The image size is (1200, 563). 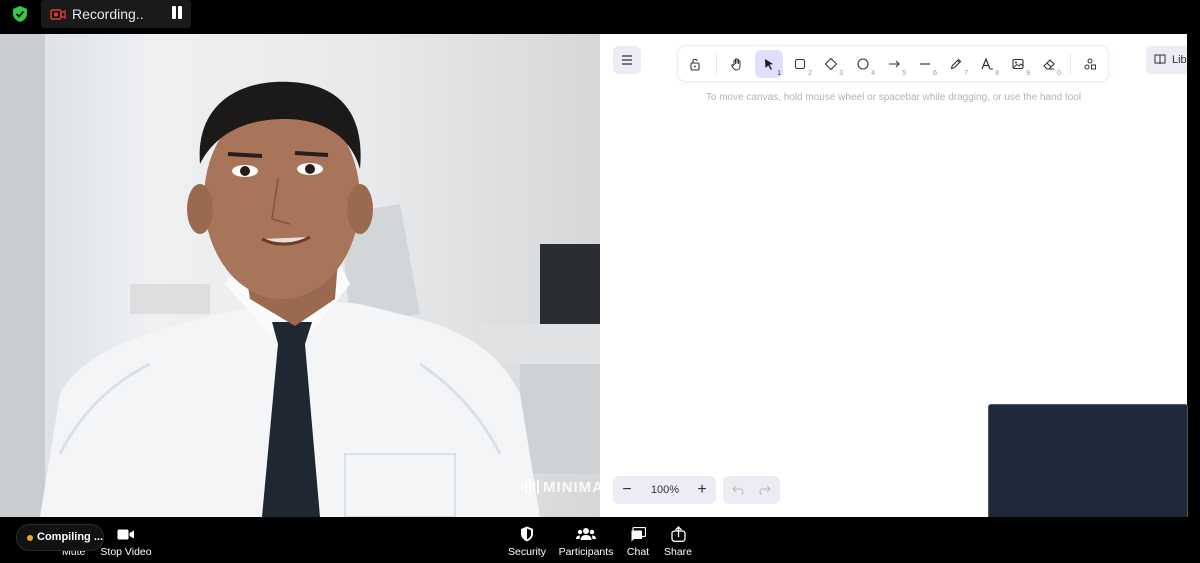 I want to click on participants-button: Participants, so click(x=586, y=541).